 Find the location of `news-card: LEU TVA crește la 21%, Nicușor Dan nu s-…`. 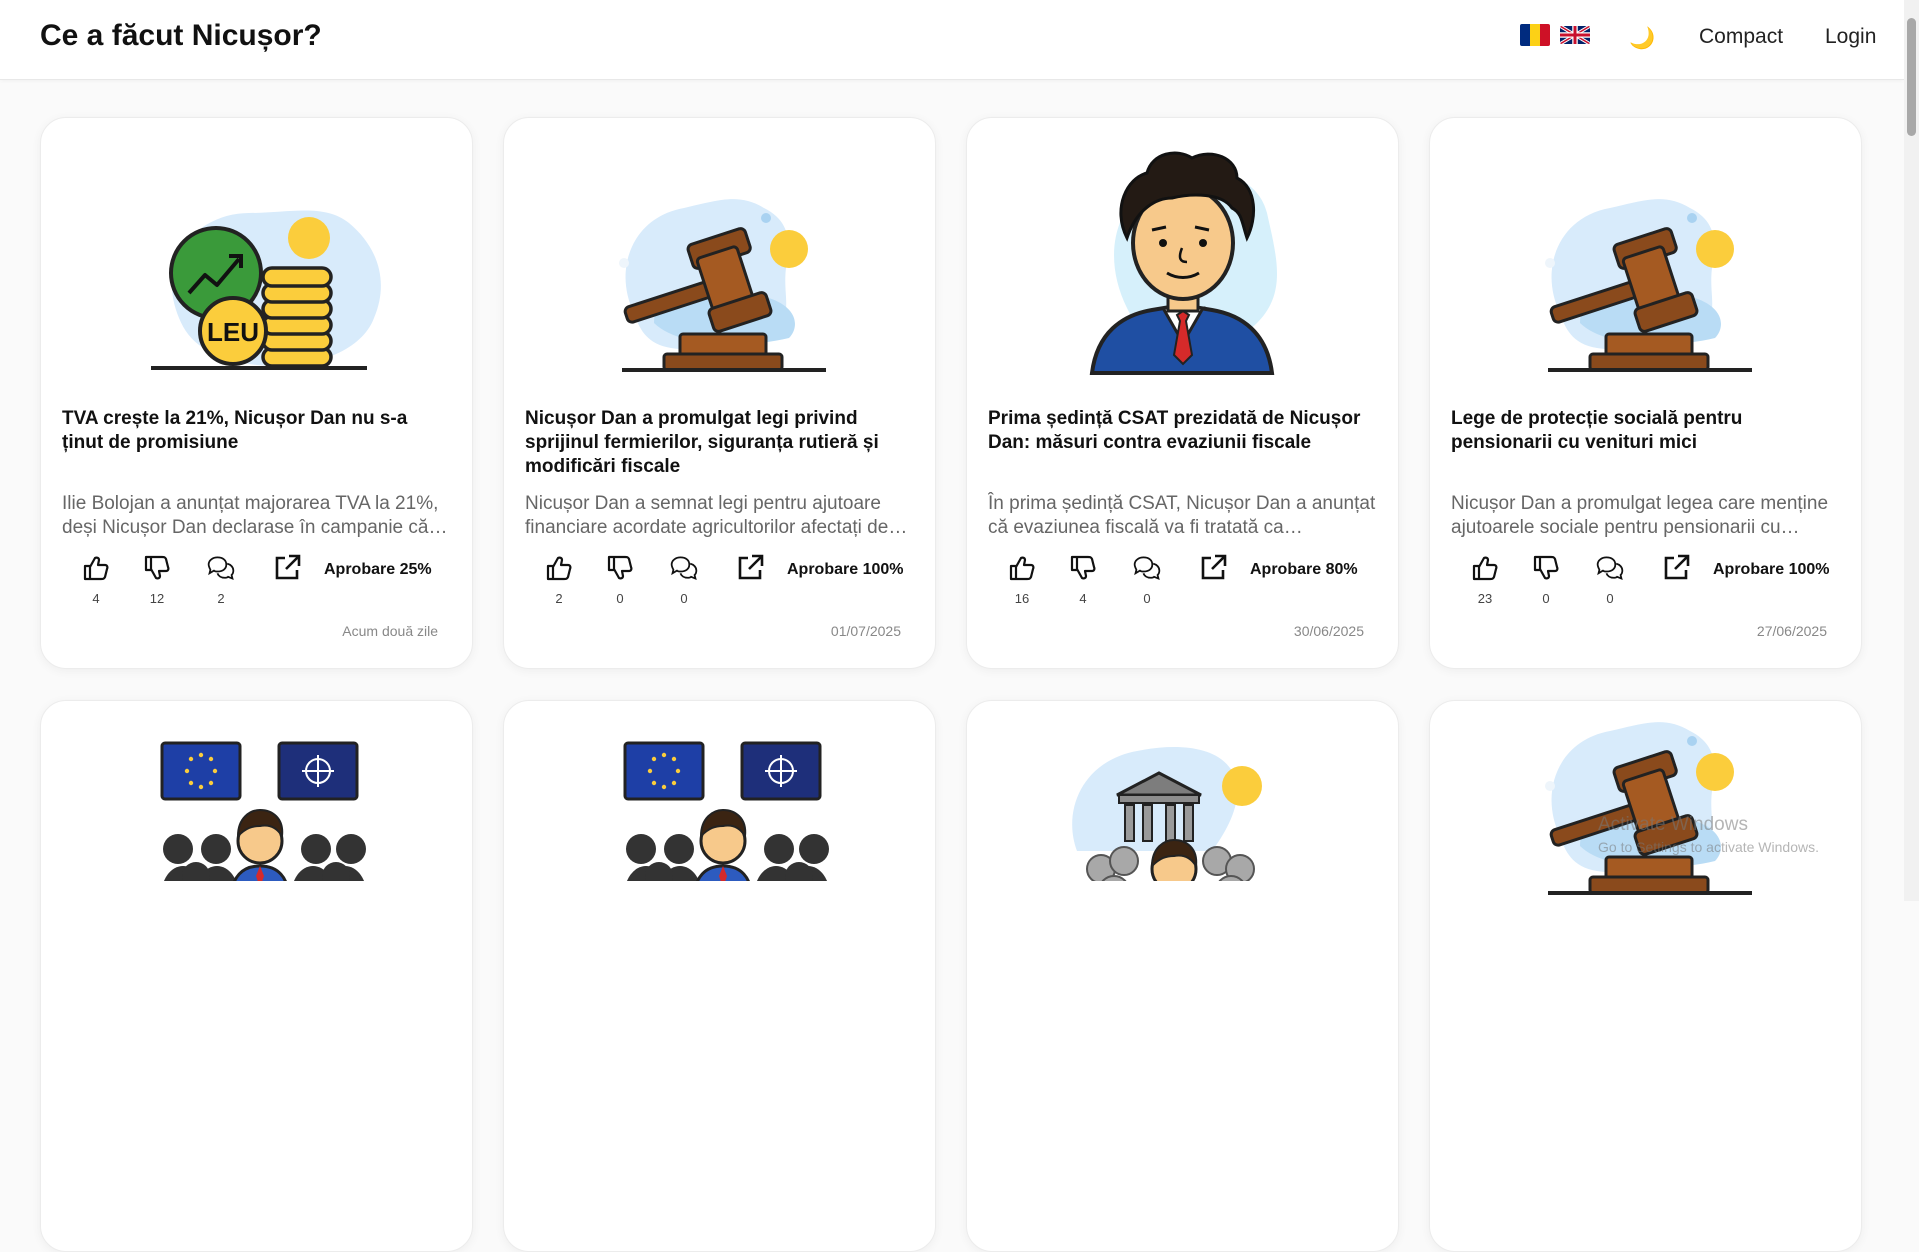

news-card: LEU TVA crește la 21%, Nicușor Dan nu s-… is located at coordinates (256, 393).